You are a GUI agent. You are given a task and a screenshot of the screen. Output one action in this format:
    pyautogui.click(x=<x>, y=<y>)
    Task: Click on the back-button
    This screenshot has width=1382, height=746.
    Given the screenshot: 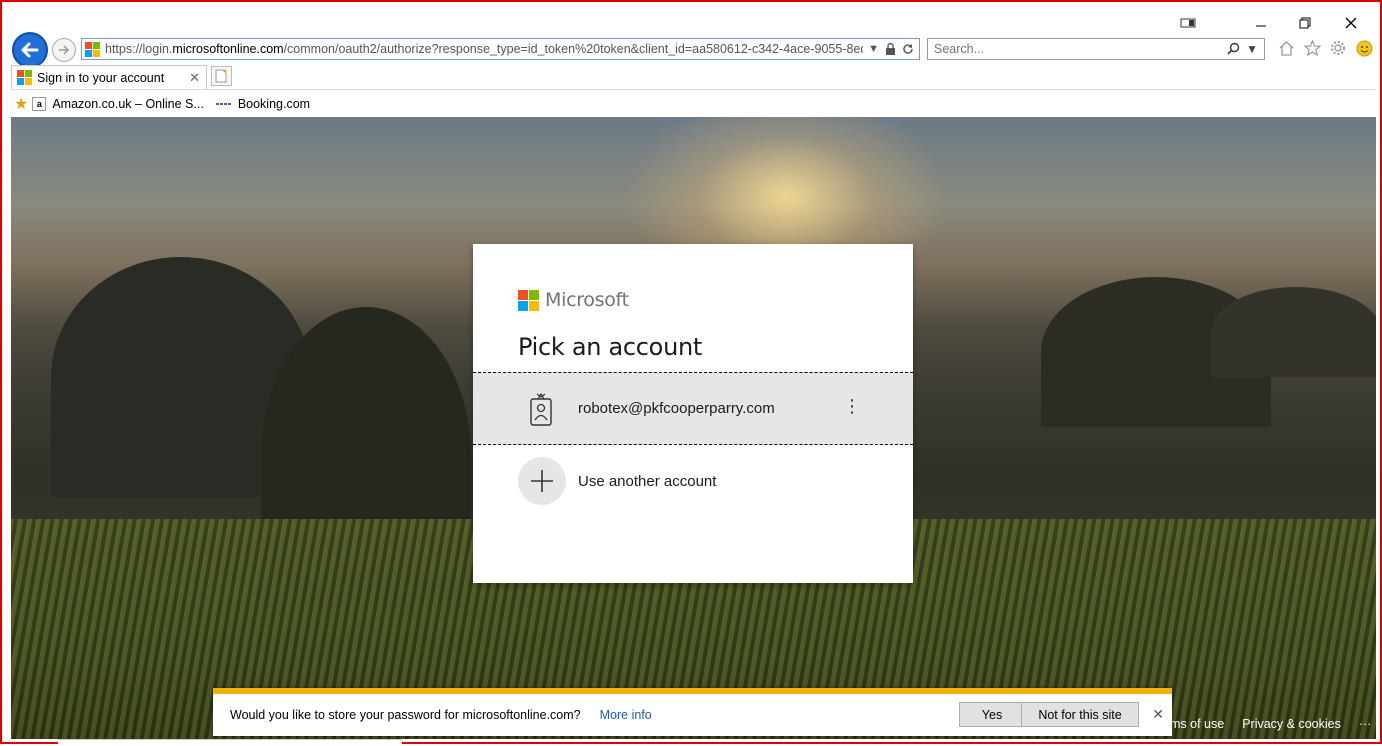 What is the action you would take?
    pyautogui.click(x=30, y=50)
    